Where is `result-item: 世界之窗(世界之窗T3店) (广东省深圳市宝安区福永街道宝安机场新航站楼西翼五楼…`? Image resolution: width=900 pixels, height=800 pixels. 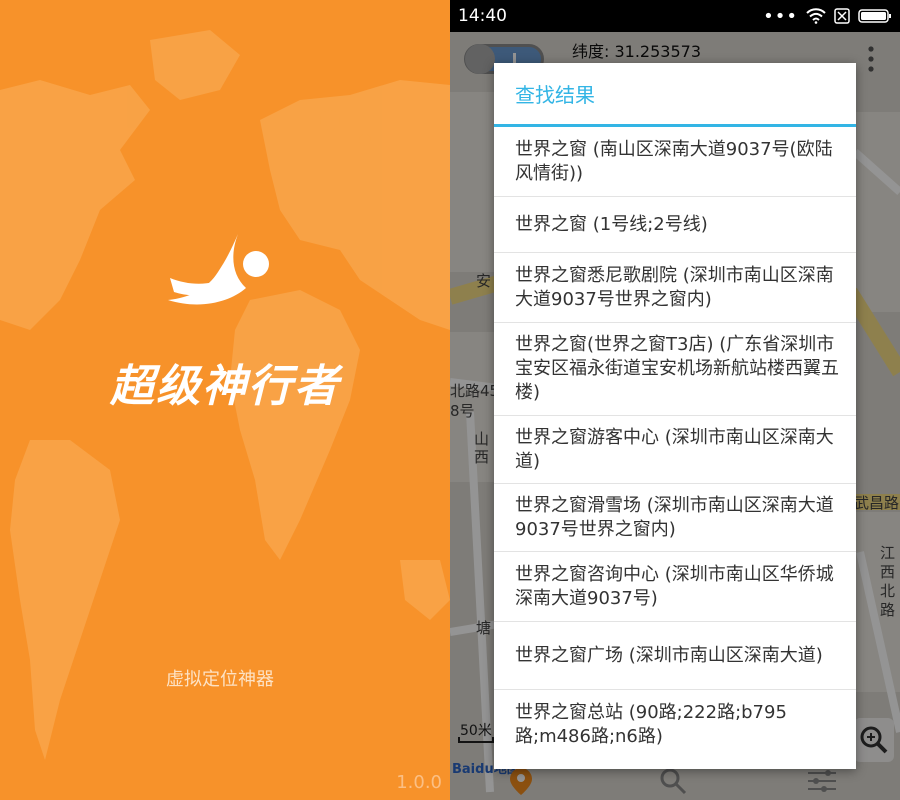
result-item: 世界之窗(世界之窗T3店) (广东省深圳市宝安区福永街道宝安机场新航站楼西翼五楼… is located at coordinates (675, 369).